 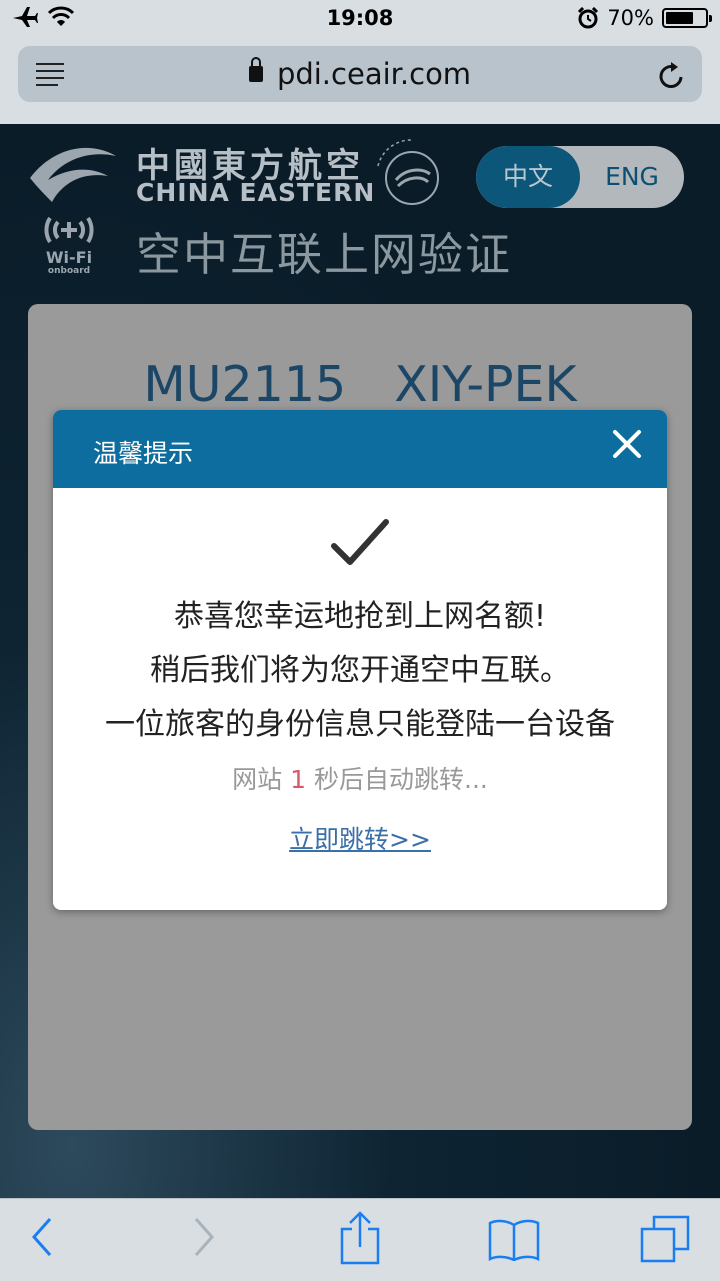 What do you see at coordinates (360, 616) in the screenshot?
I see `message-line-1: 恭喜您幸运地抢到上网名额!` at bounding box center [360, 616].